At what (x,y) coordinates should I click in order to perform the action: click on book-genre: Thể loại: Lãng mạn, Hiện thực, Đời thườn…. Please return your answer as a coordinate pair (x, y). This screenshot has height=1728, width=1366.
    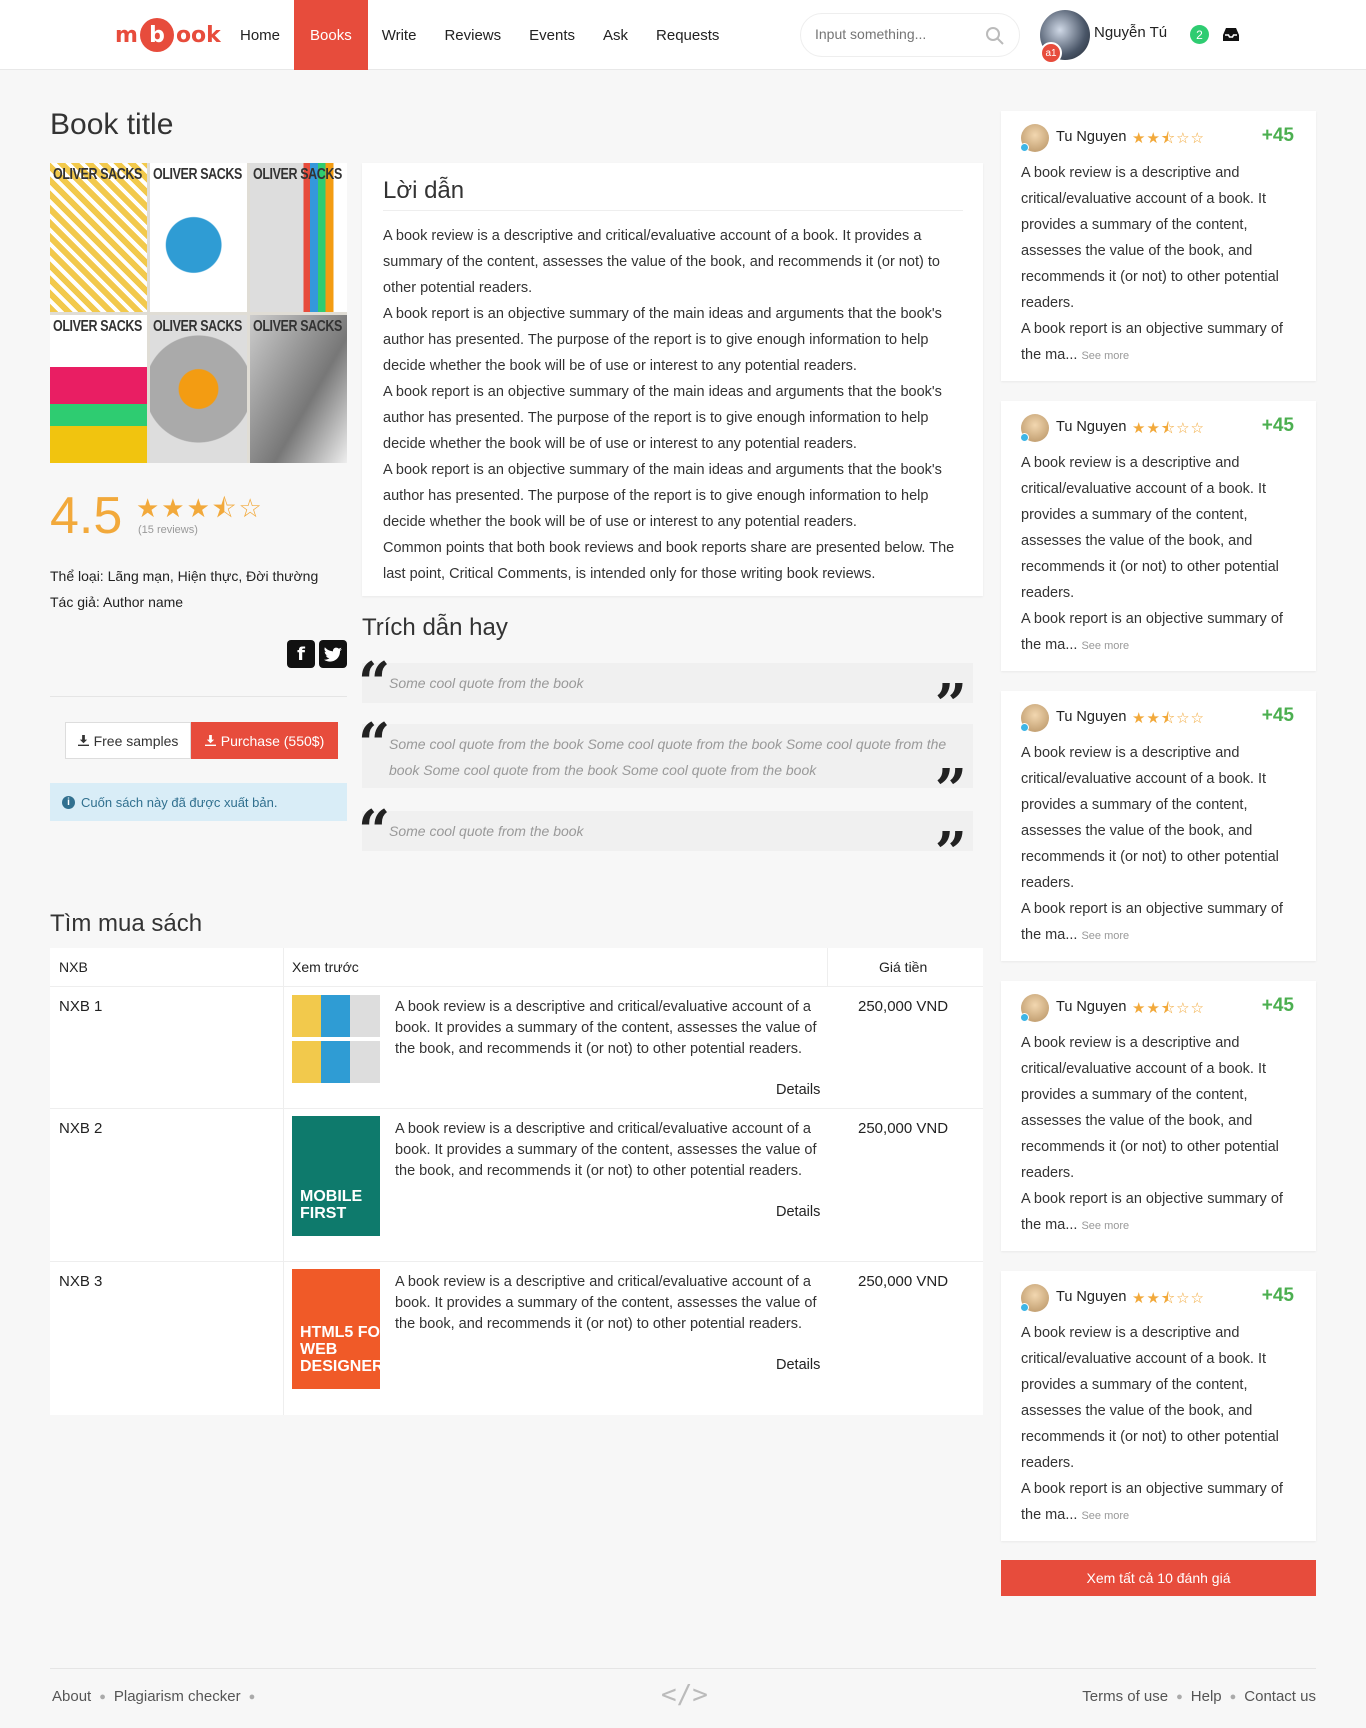
    Looking at the image, I should click on (184, 576).